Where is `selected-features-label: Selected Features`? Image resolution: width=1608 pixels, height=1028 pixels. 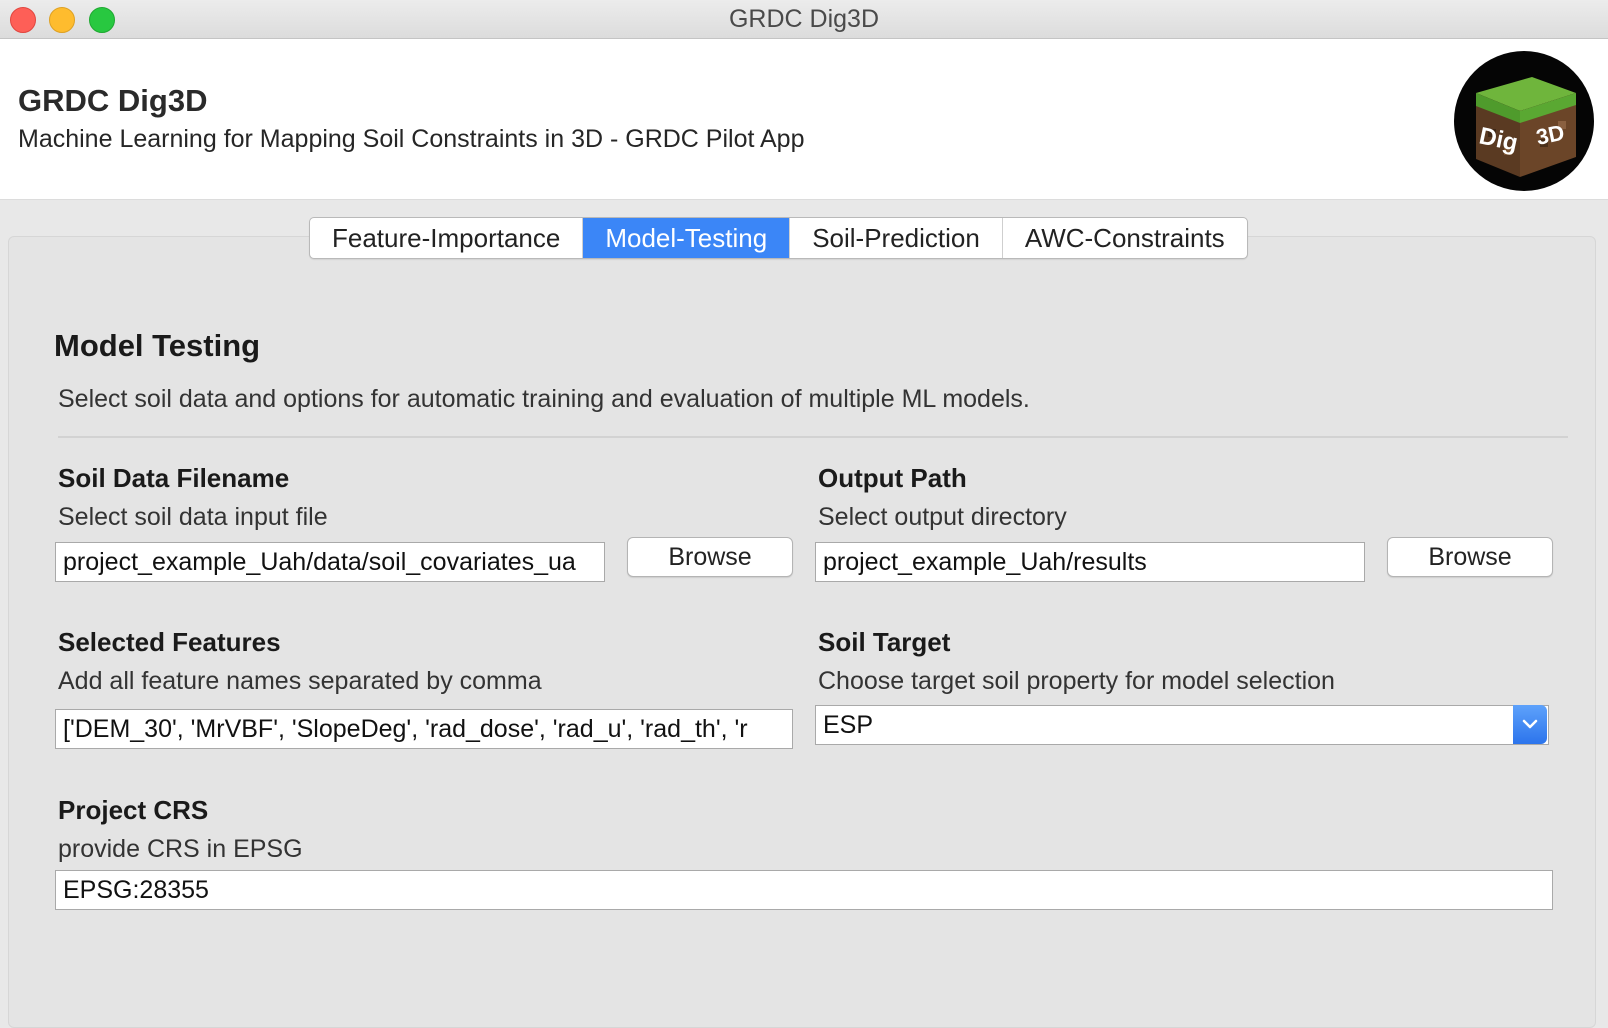
selected-features-label: Selected Features is located at coordinates (169, 642).